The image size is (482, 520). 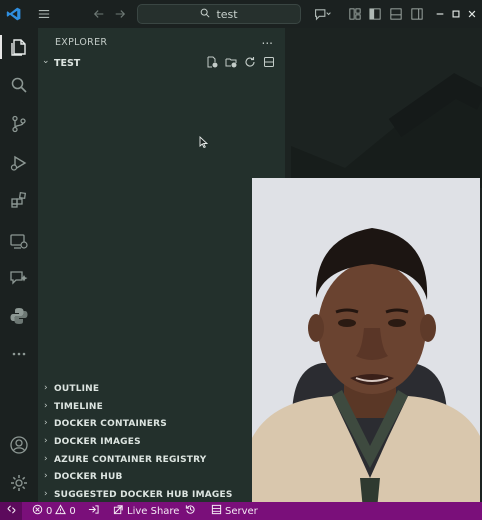 I want to click on root-folder-actions, so click(x=240, y=62).